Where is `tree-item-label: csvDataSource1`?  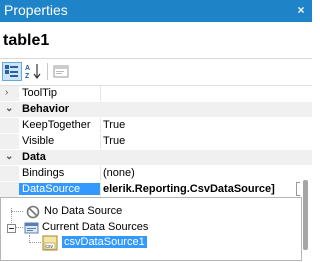 tree-item-label: csvDataSource1 is located at coordinates (104, 242).